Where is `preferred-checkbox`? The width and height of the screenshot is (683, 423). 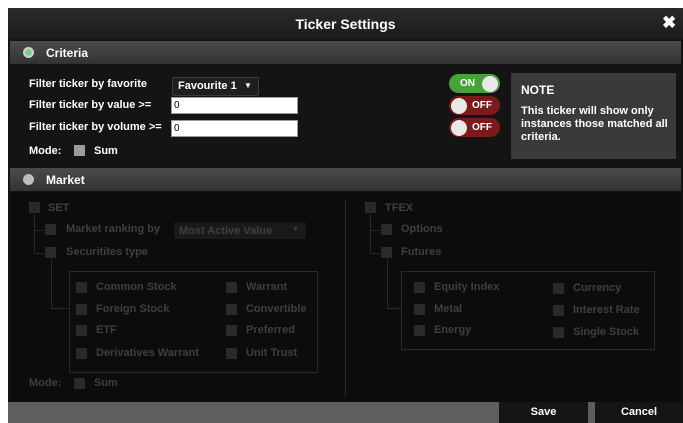 preferred-checkbox is located at coordinates (231, 330).